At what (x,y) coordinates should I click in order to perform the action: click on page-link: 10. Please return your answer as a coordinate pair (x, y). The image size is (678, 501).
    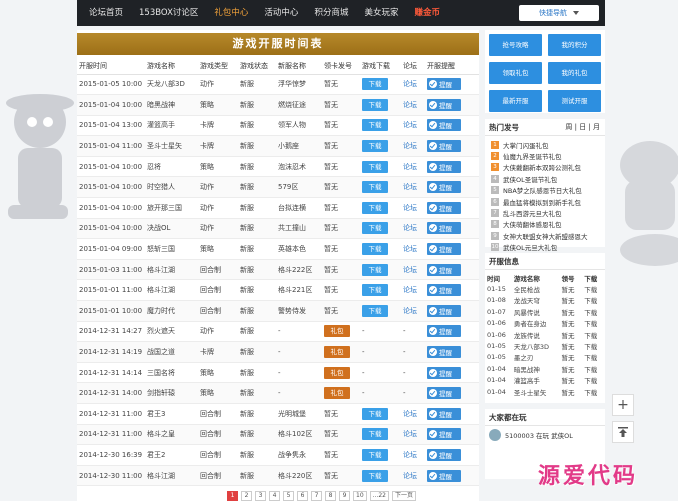
    Looking at the image, I should click on (360, 495).